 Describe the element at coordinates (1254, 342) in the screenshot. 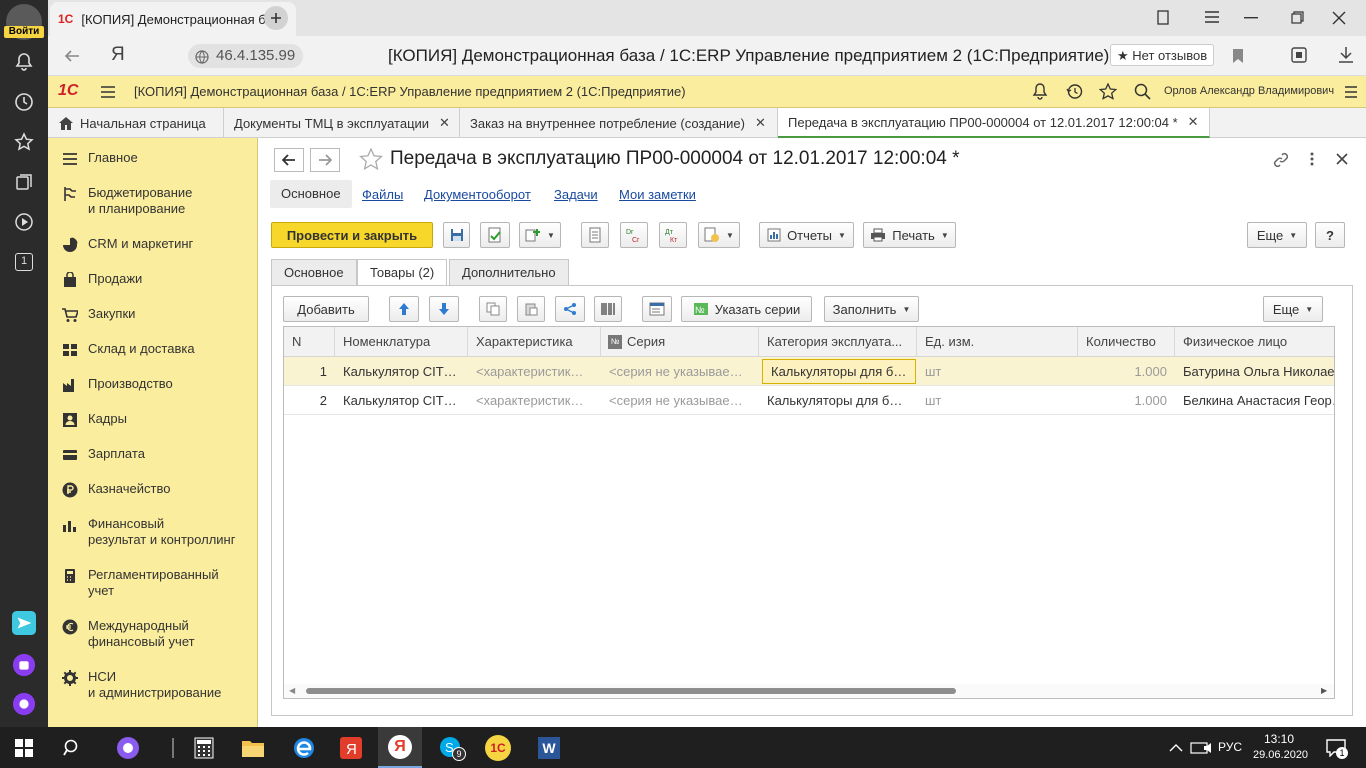

I see `column-header: Физическое лицо` at that location.